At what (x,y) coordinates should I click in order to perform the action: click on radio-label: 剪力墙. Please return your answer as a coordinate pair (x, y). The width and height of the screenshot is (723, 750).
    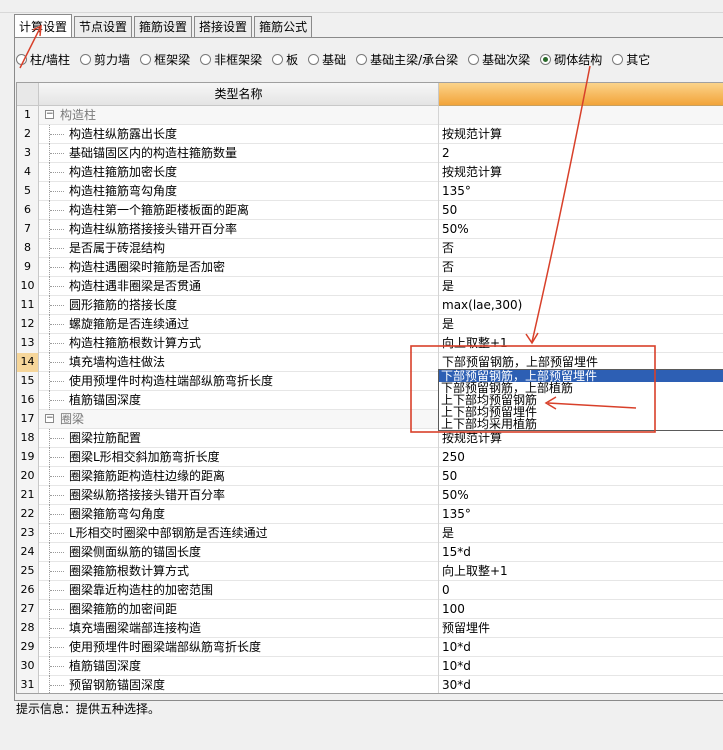
    Looking at the image, I should click on (112, 59).